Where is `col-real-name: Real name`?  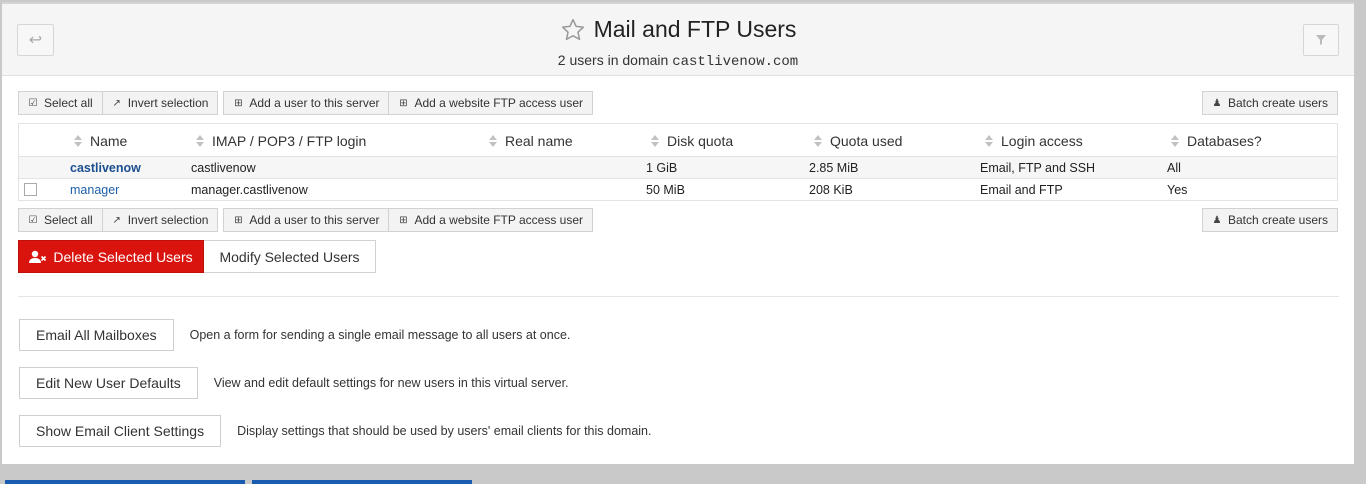 col-real-name: Real name is located at coordinates (531, 140).